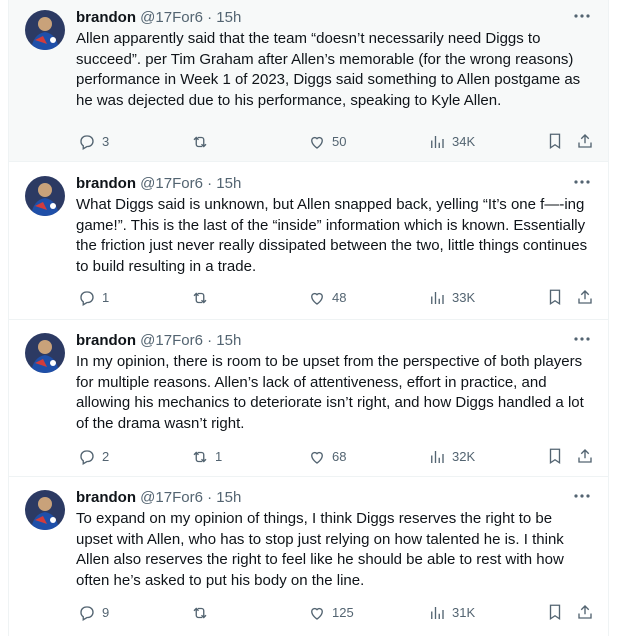  What do you see at coordinates (106, 612) in the screenshot?
I see `reply-count: 9` at bounding box center [106, 612].